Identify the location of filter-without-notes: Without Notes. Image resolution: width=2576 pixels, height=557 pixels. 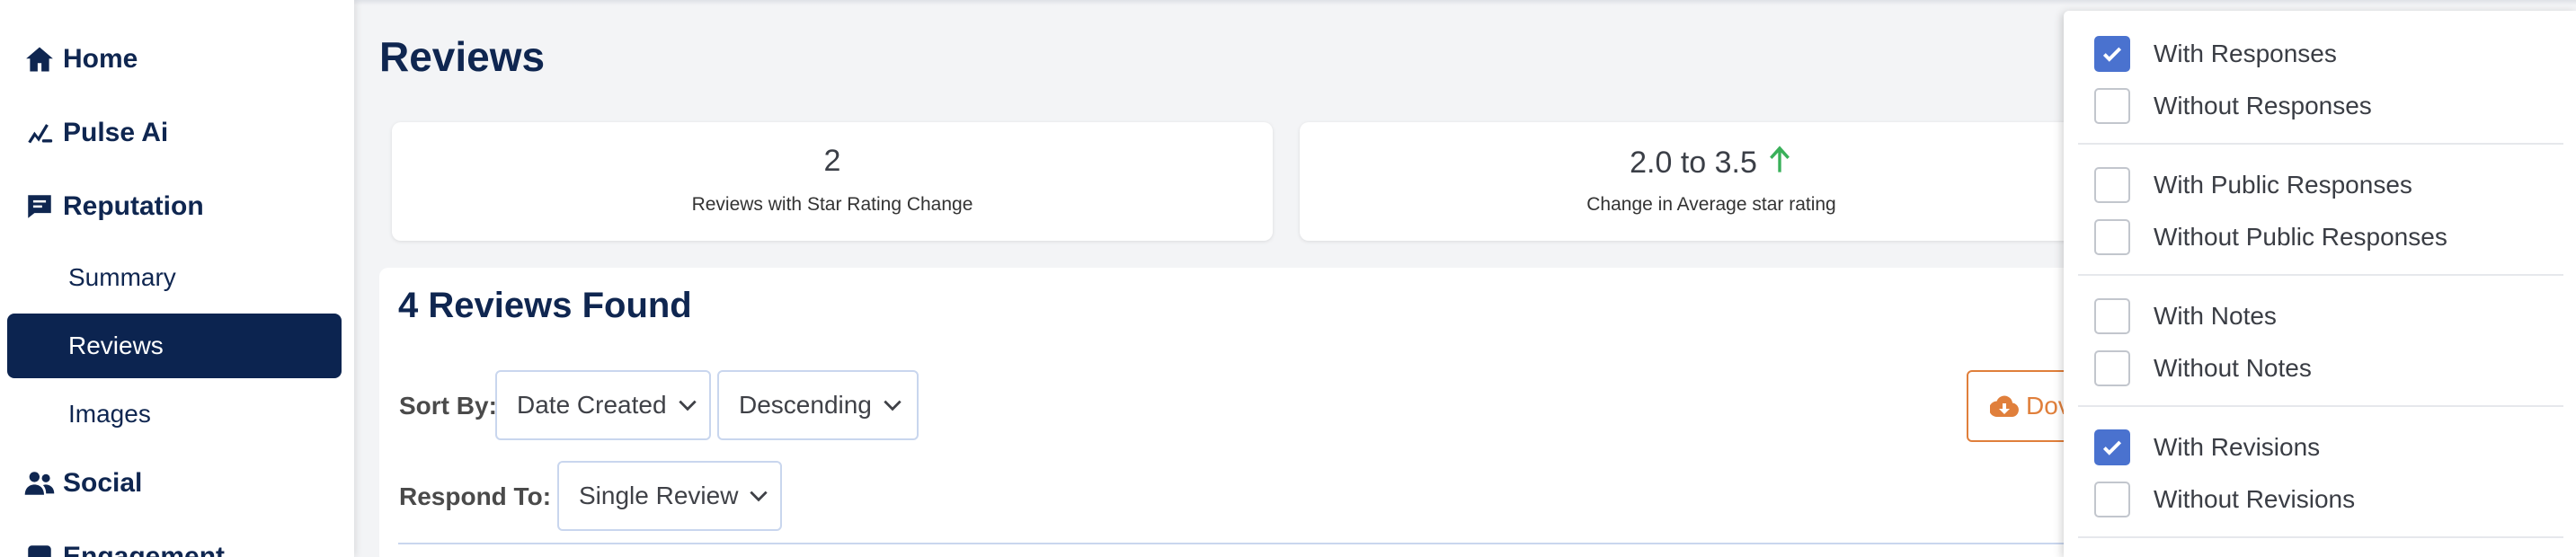
(2203, 368).